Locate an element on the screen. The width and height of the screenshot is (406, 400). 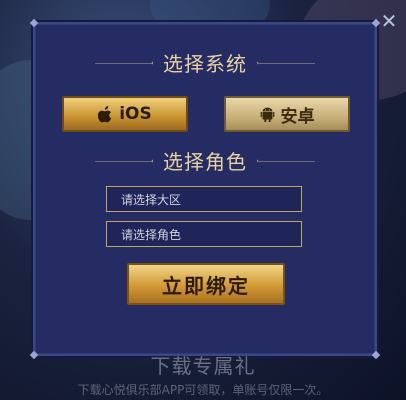
system-section-title: 选择系统 is located at coordinates (205, 62).